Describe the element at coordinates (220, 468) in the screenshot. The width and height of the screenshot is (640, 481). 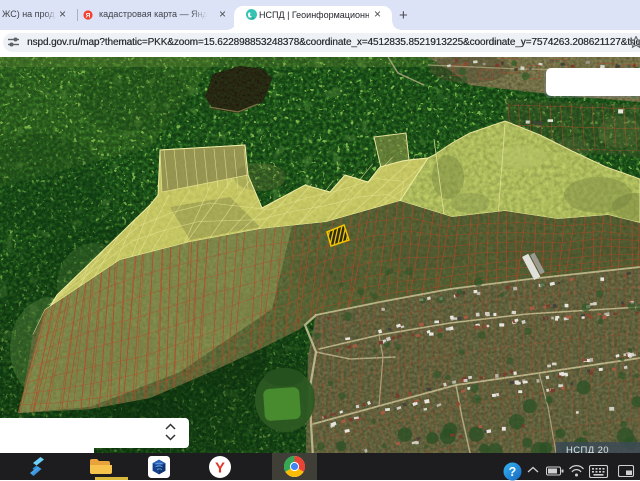
I see `svg-text: Y` at that location.